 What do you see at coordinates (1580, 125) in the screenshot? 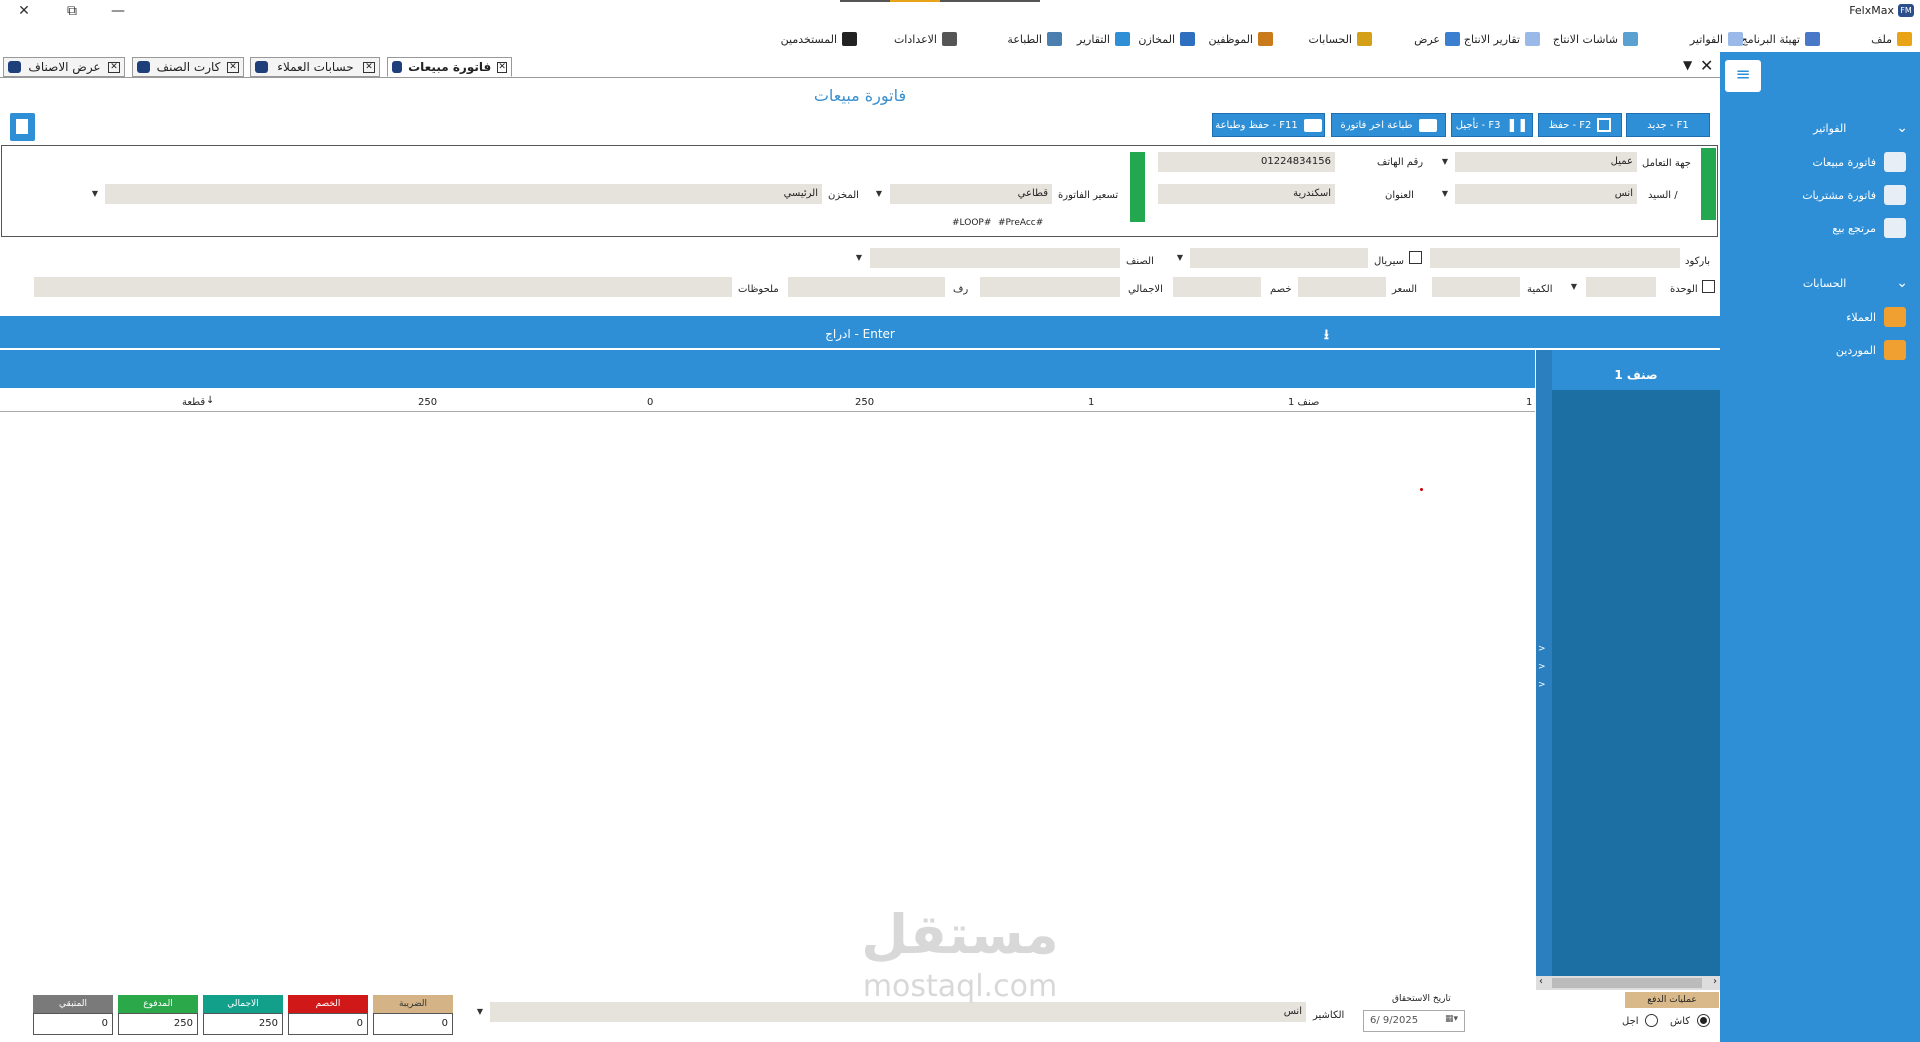
I see `save-button: حفظ - F2` at bounding box center [1580, 125].